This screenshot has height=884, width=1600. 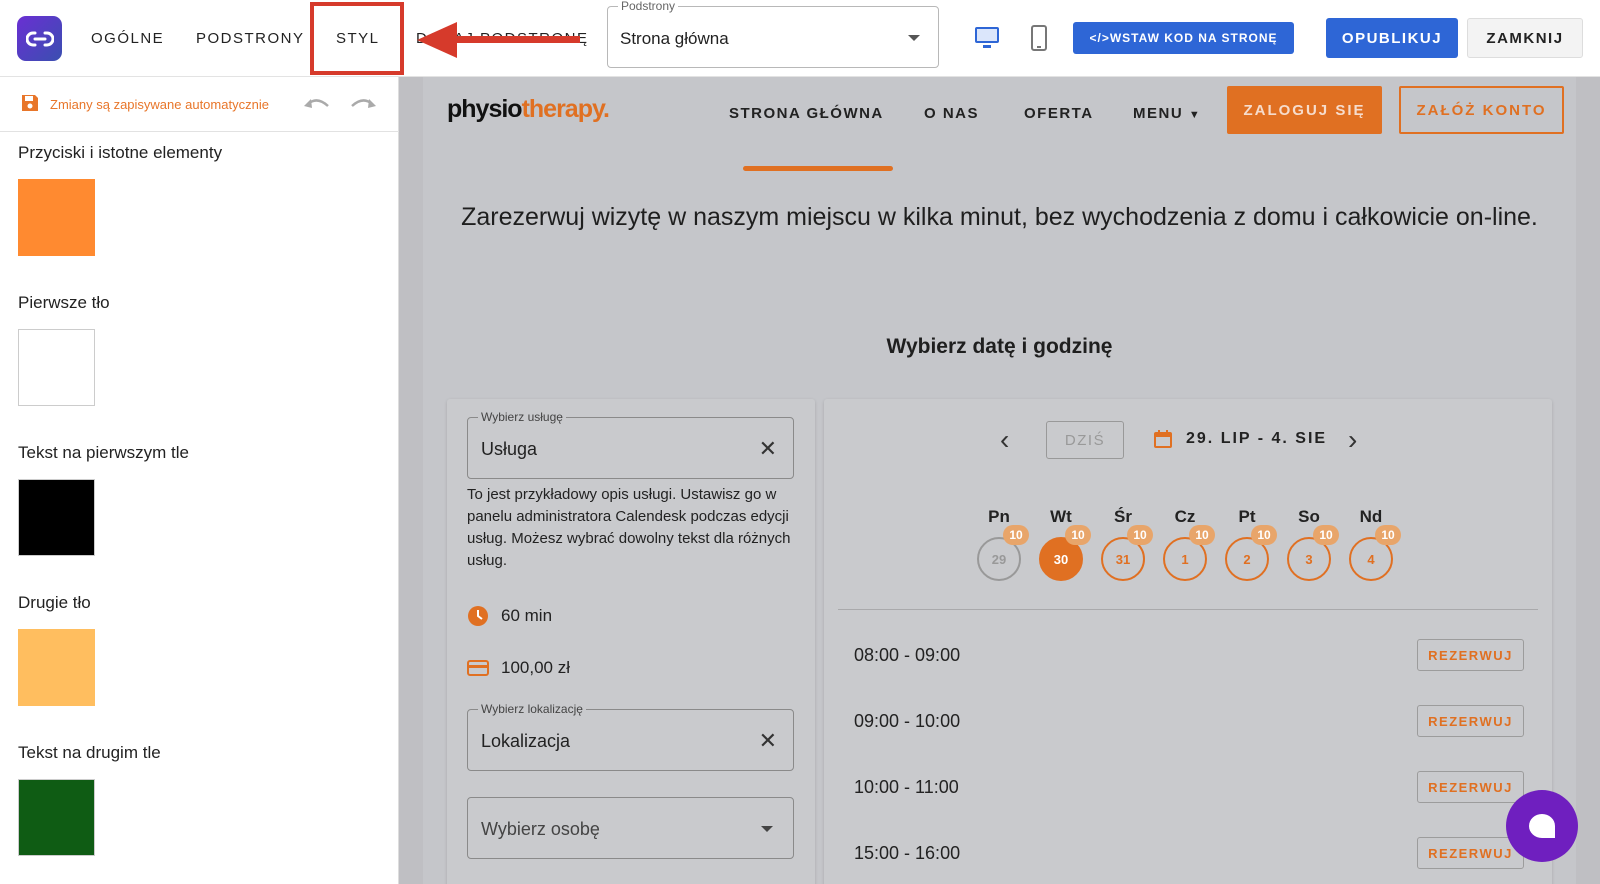 I want to click on time-slot-row: 08:00 - 09:00 REZERWUJ, so click(x=1189, y=655).